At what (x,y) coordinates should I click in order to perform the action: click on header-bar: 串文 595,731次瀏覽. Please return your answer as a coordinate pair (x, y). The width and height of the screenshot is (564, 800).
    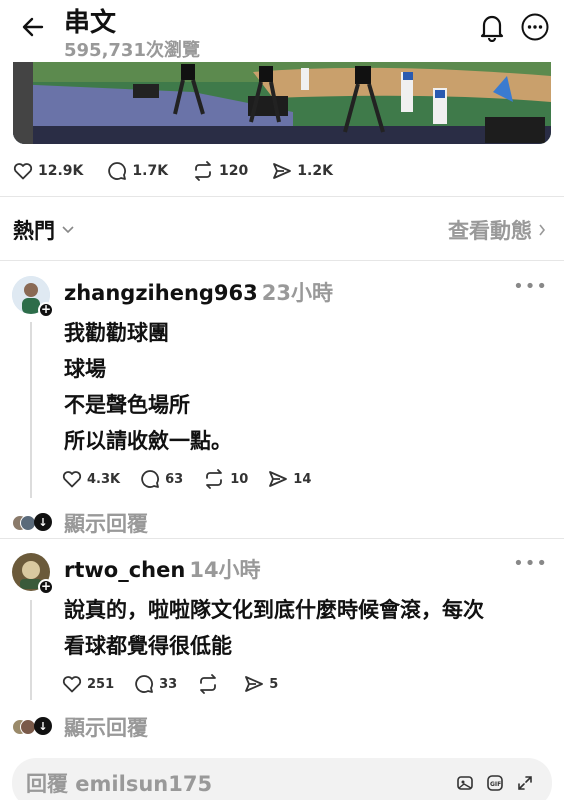
    Looking at the image, I should click on (282, 31).